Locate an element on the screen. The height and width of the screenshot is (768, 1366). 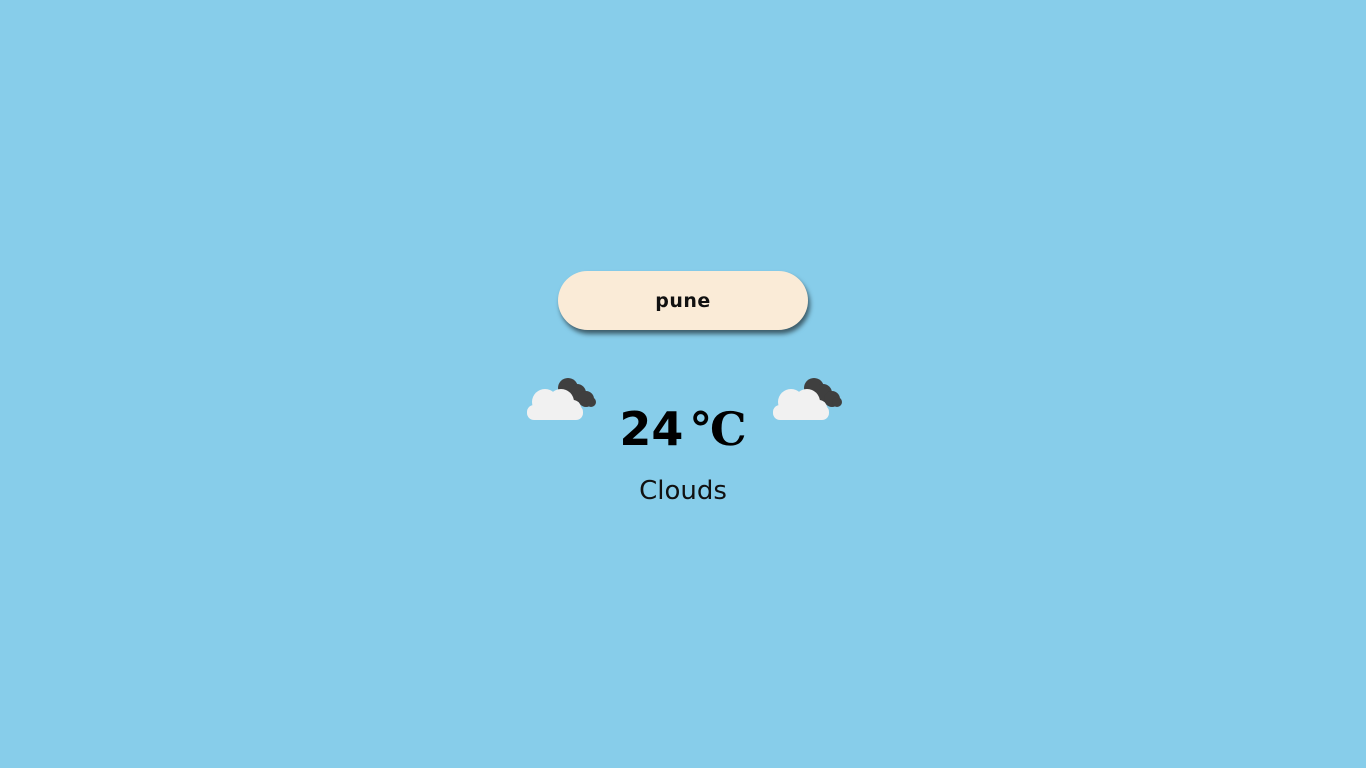
search-container is located at coordinates (683, 300).